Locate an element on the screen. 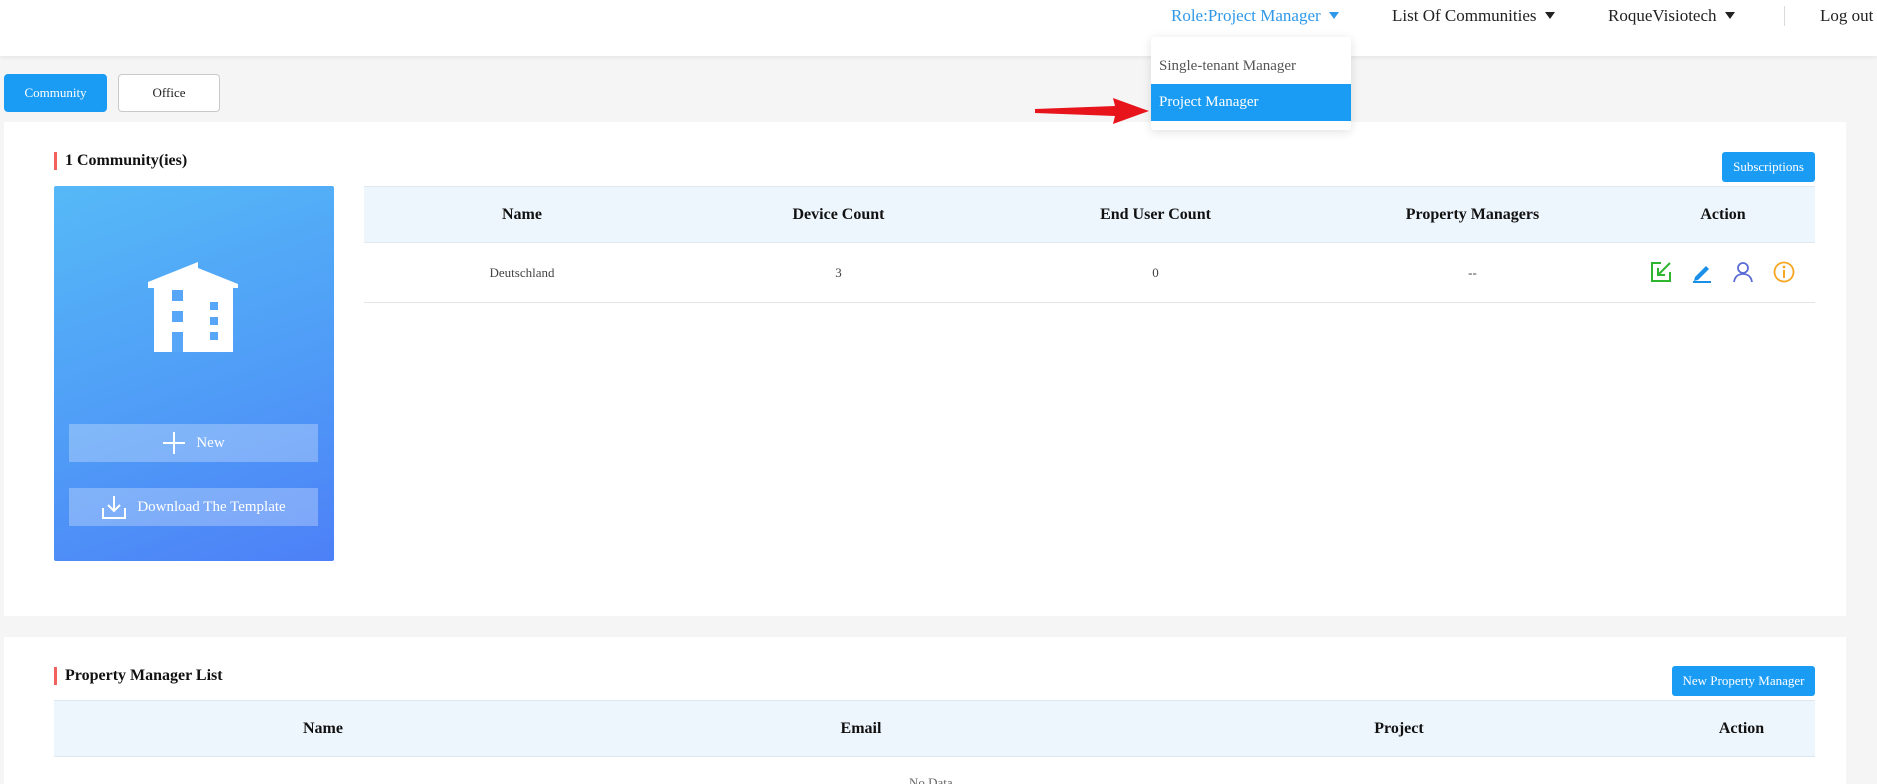 The image size is (1877, 784). info-icon is located at coordinates (1784, 272).